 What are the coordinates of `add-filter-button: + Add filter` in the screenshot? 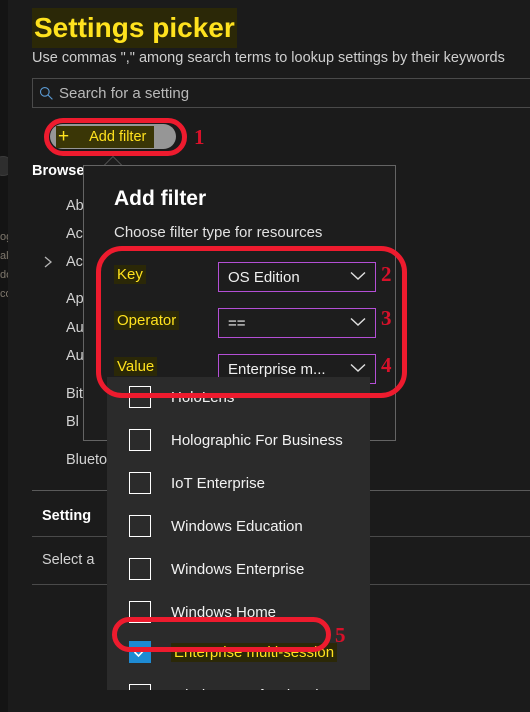 It's located at (113, 136).